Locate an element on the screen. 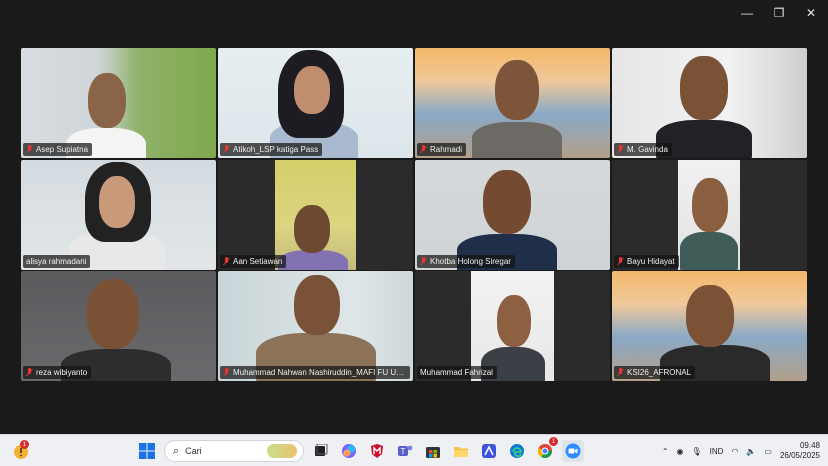 The height and width of the screenshot is (466, 828). close-button: ✕ is located at coordinates (811, 13).